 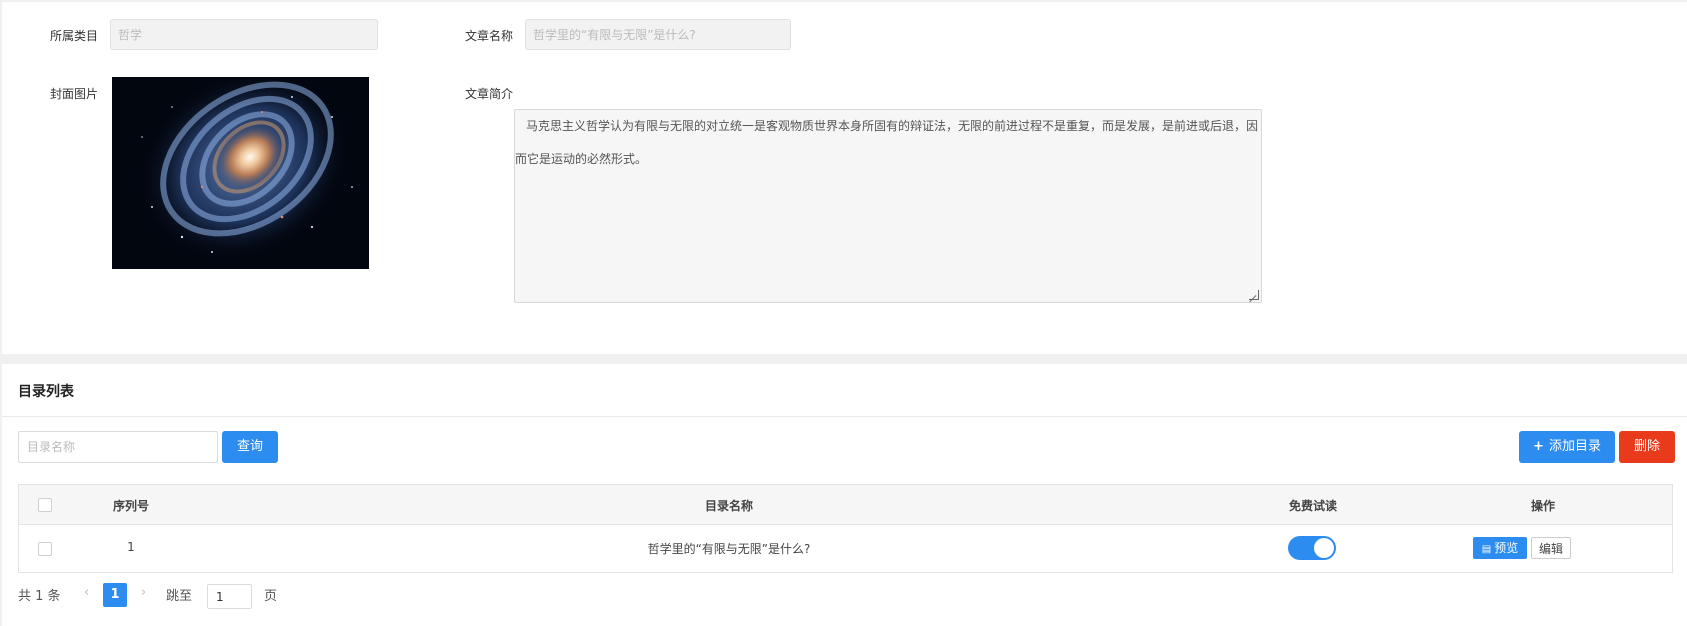 What do you see at coordinates (130, 506) in the screenshot?
I see `column-seq: 序列号` at bounding box center [130, 506].